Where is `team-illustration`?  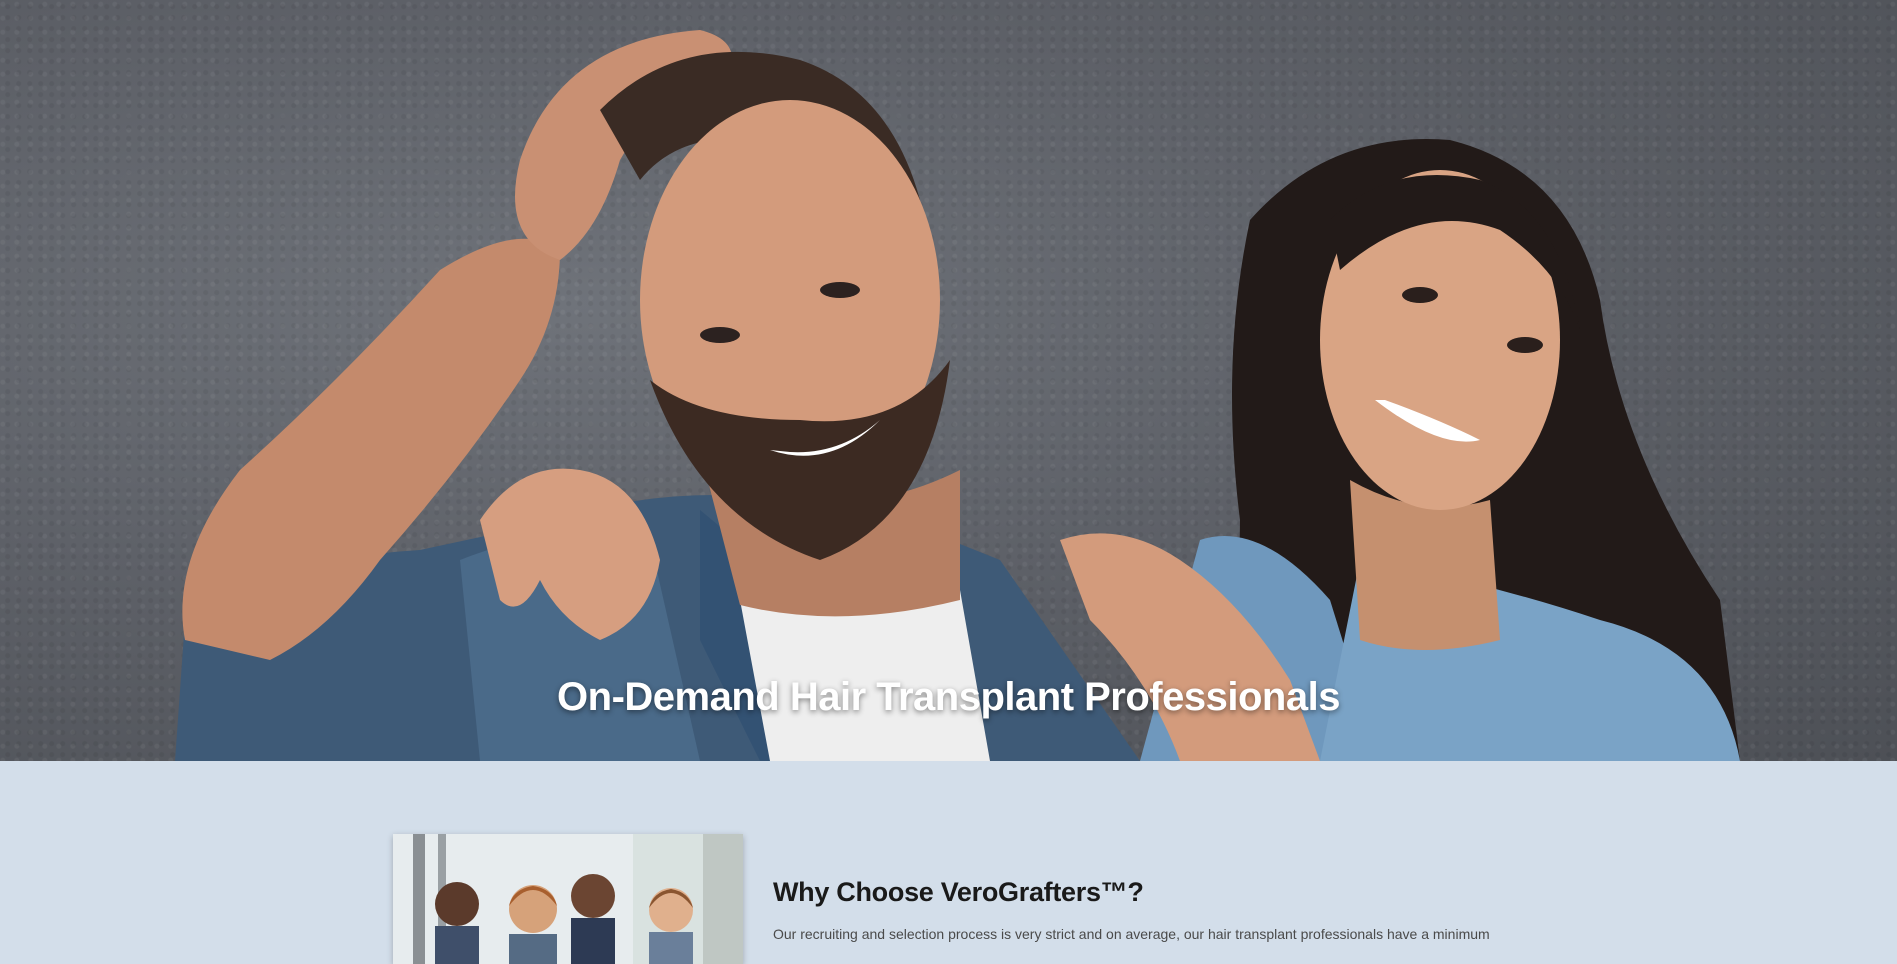 team-illustration is located at coordinates (568, 899).